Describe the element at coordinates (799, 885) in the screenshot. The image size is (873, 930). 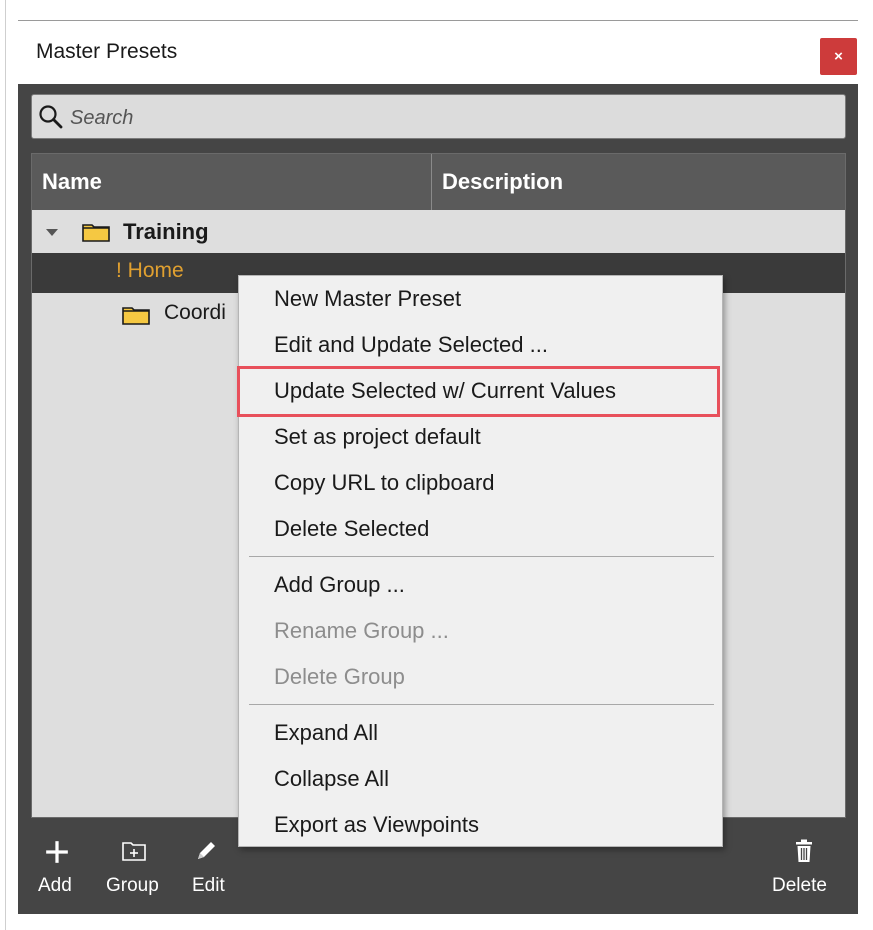
I see `delete-label: Delete` at that location.